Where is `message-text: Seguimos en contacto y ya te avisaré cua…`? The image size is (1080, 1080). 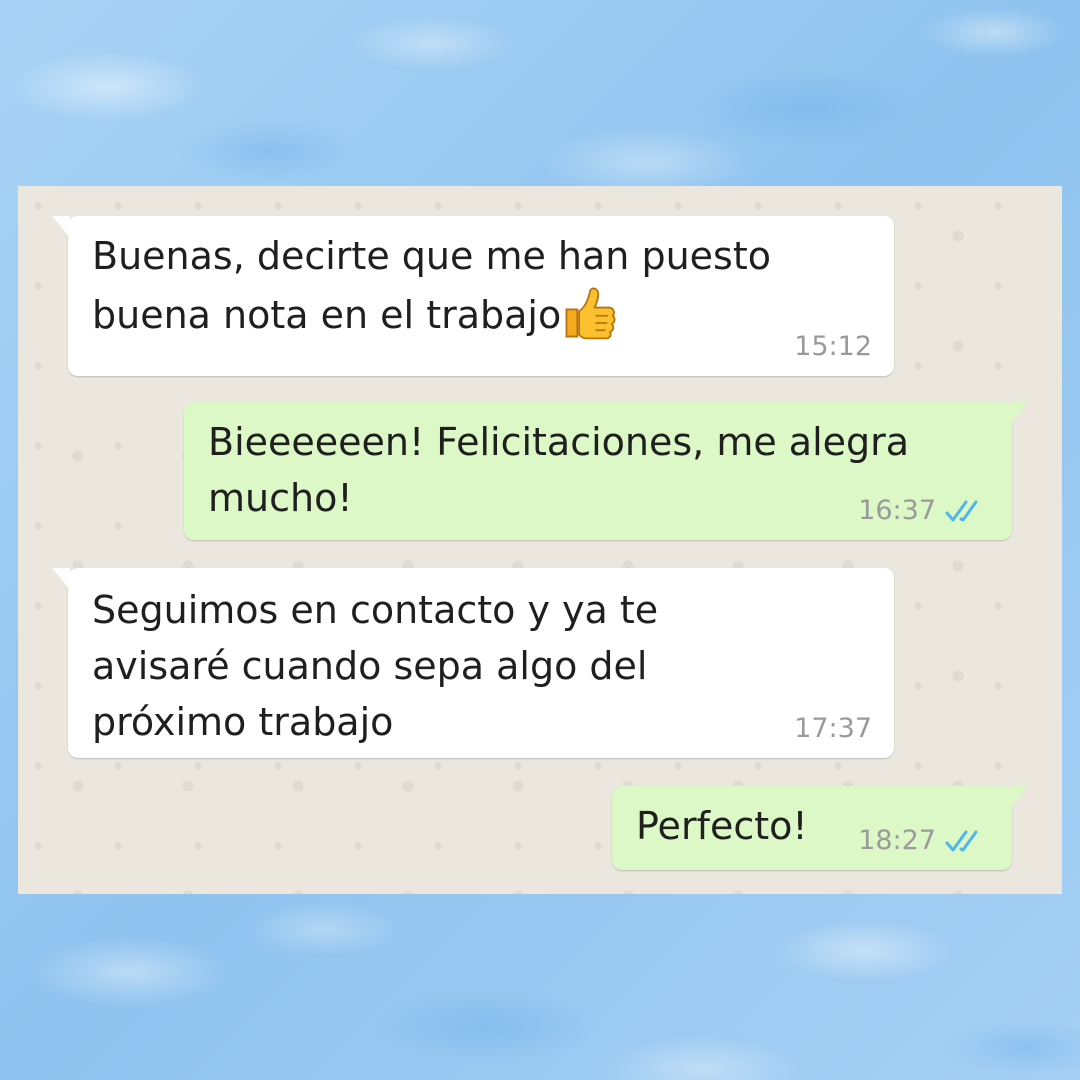 message-text: Seguimos en contacto y ya te avisaré cua… is located at coordinates (375, 666).